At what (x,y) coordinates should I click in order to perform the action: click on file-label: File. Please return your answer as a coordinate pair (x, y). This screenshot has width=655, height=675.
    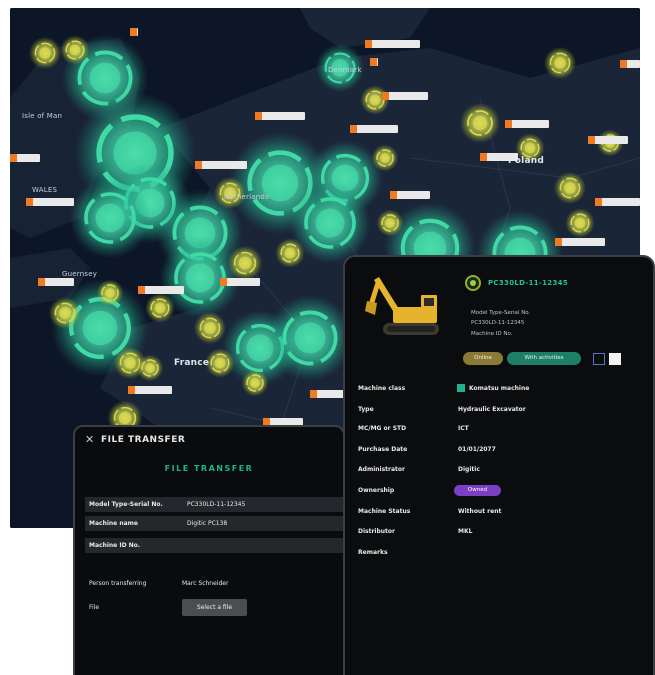
    Looking at the image, I should click on (94, 607).